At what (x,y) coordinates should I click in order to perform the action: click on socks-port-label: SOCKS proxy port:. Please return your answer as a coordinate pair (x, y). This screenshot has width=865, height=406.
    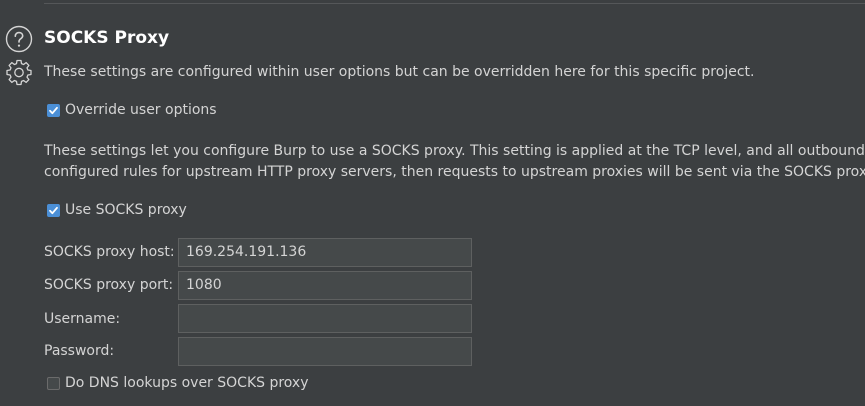
    Looking at the image, I should click on (109, 285).